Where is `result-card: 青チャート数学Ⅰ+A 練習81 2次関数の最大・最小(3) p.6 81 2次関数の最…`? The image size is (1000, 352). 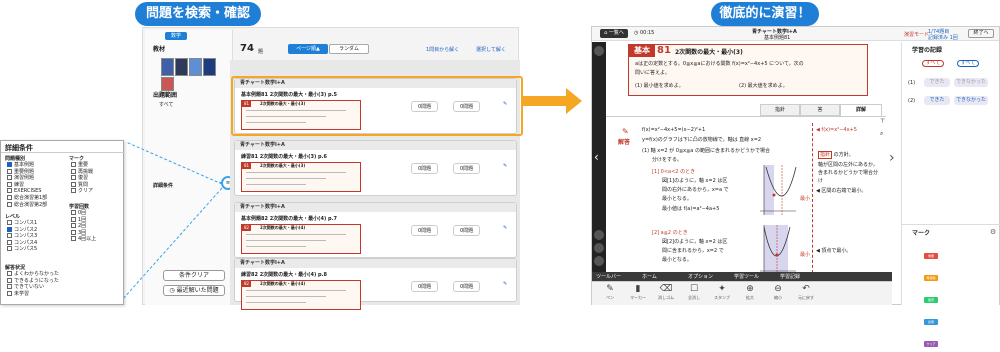
result-card: 青チャート数学Ⅰ+A 練習81 2次関数の最大・最小(3) p.6 81 2次関数の最… is located at coordinates (375, 168).